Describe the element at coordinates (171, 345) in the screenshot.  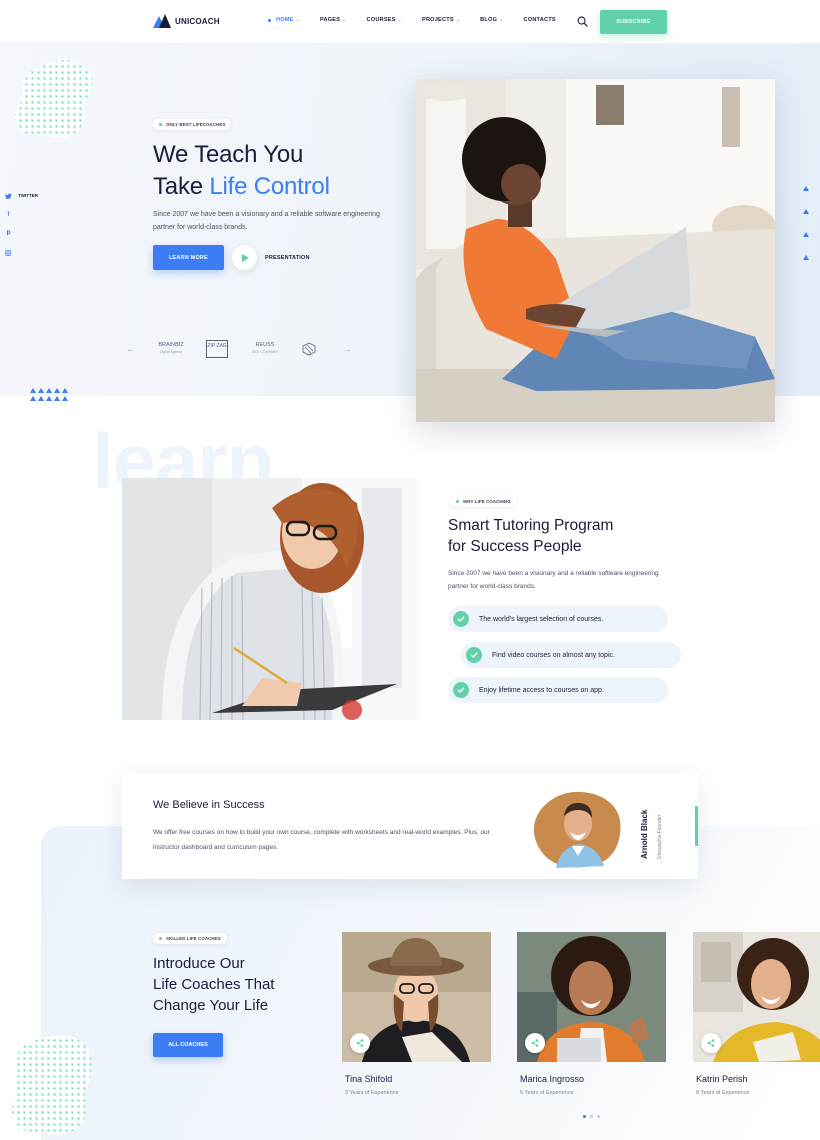
I see `brand-name: BRAINBIZ` at that location.